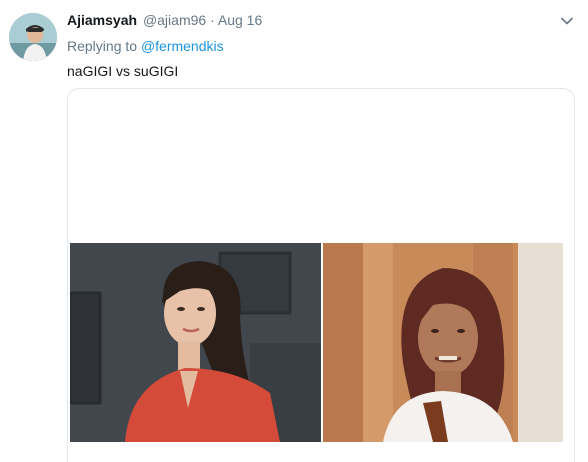  Describe the element at coordinates (102, 20) in the screenshot. I see `display-name: Ajiamsyah` at that location.